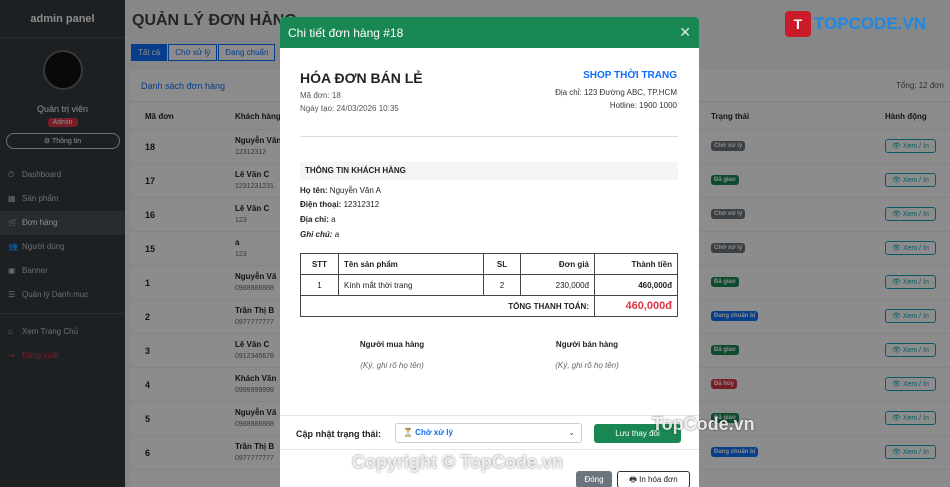 The image size is (950, 487). What do you see at coordinates (12, 294) in the screenshot?
I see `list-icon: ☰` at bounding box center [12, 294].